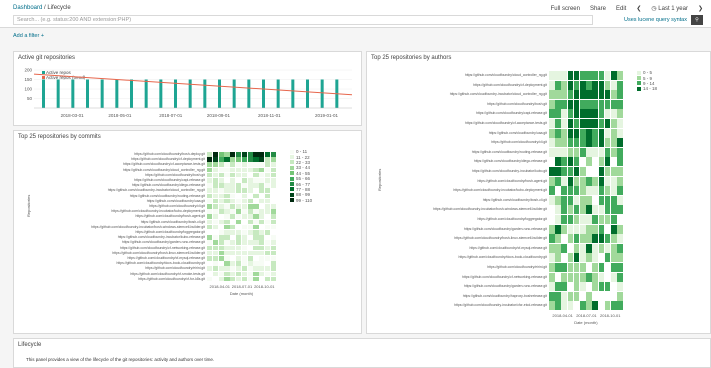 Image resolution: width=711 pixels, height=368 pixels. What do you see at coordinates (655, 20) in the screenshot?
I see `lucene-syntax-link: Uses lucene query syntax` at bounding box center [655, 20].